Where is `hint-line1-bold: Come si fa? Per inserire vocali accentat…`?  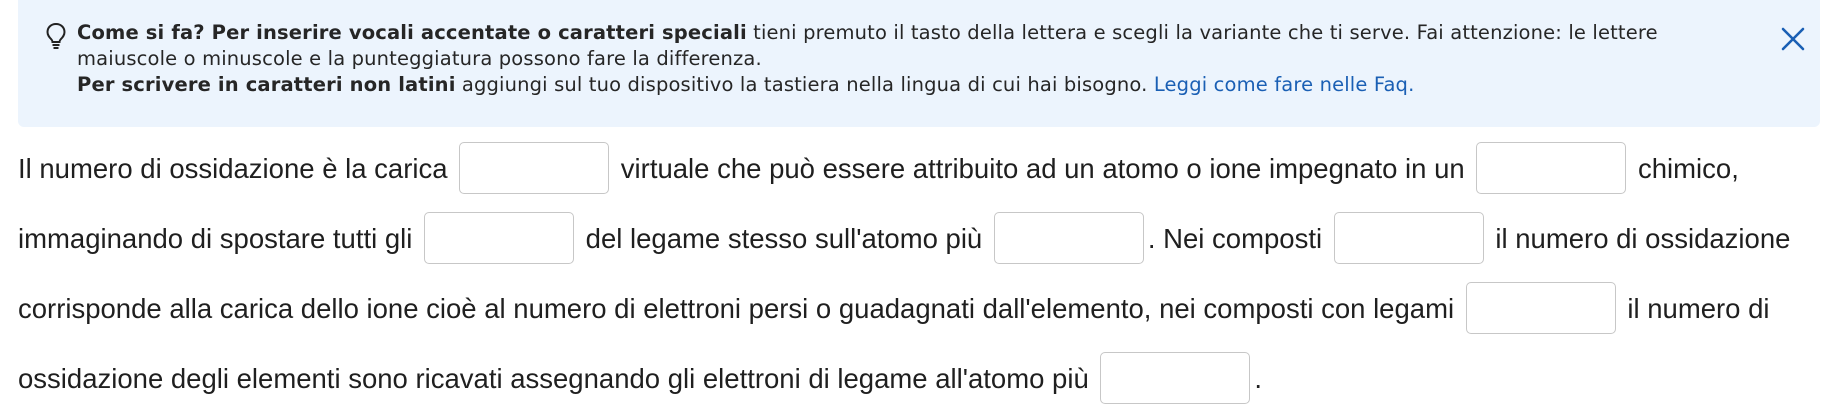 hint-line1-bold: Come si fa? Per inserire vocali accentat… is located at coordinates (412, 32).